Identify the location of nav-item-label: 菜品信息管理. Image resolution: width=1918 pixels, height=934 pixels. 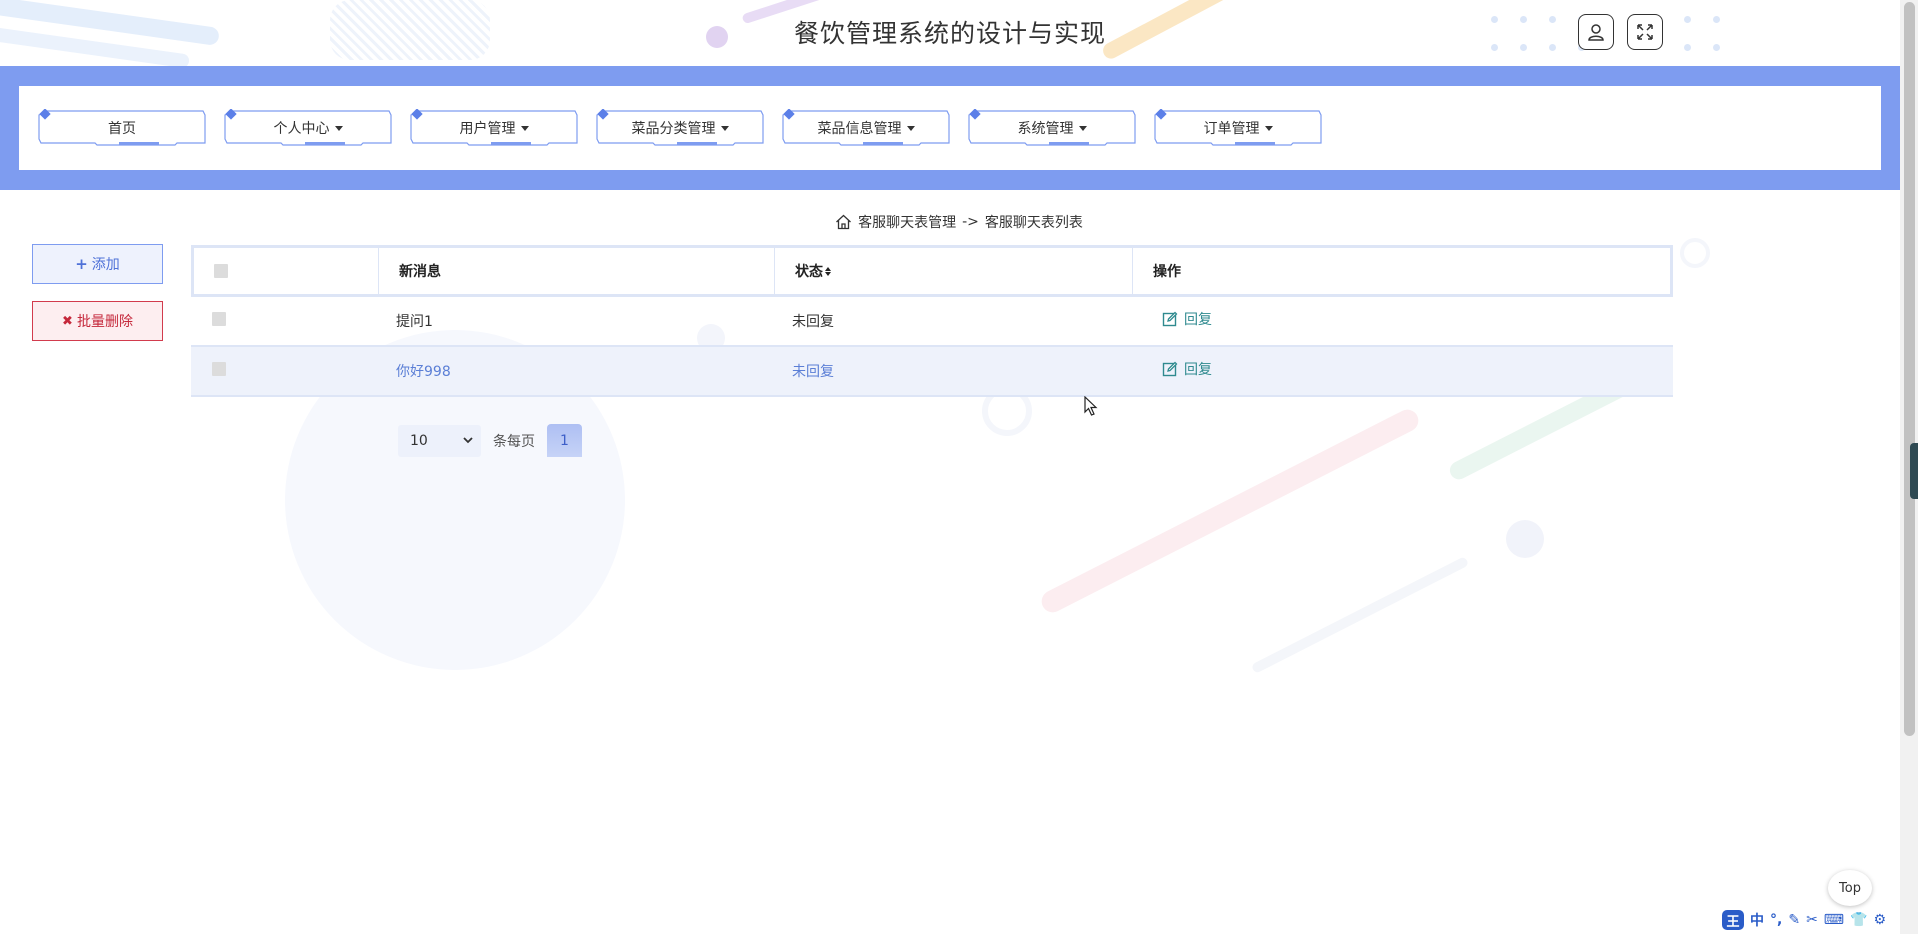
(859, 129).